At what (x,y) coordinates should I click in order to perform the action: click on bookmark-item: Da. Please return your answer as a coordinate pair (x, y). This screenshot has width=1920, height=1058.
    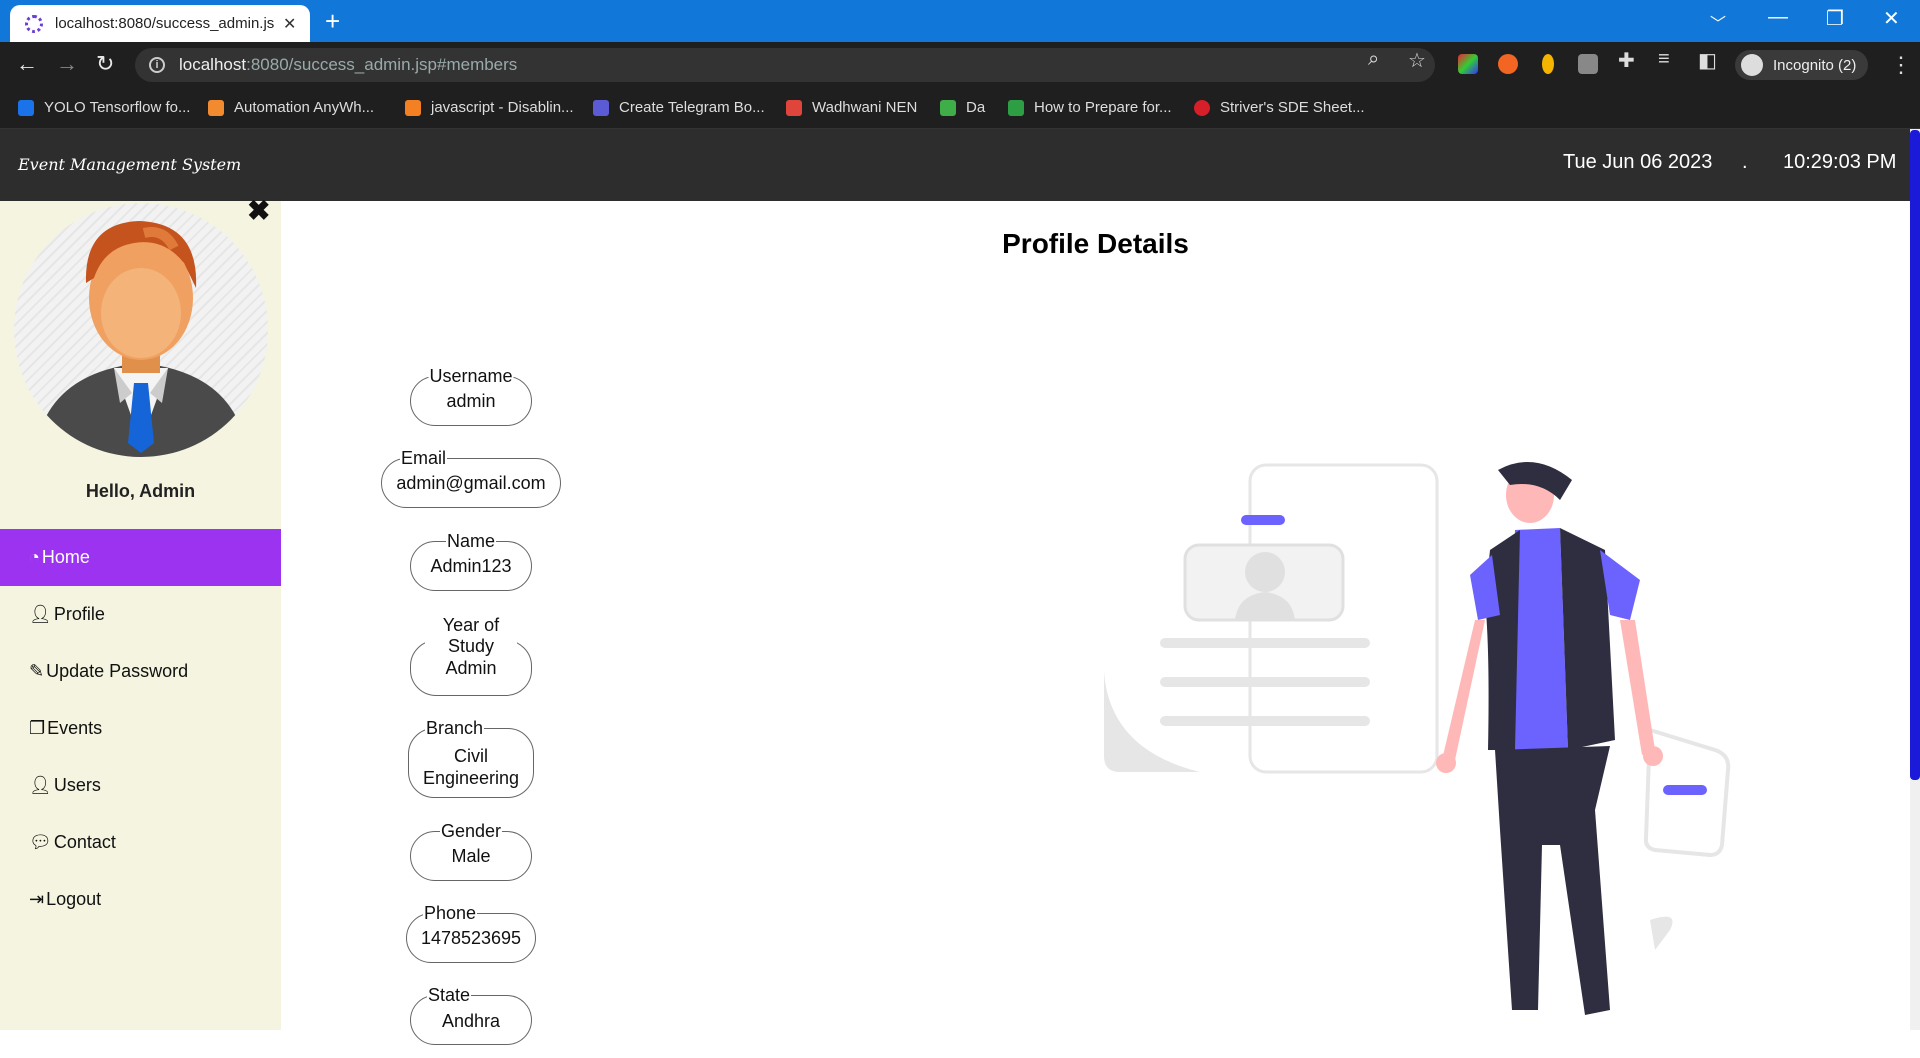
    Looking at the image, I should click on (962, 107).